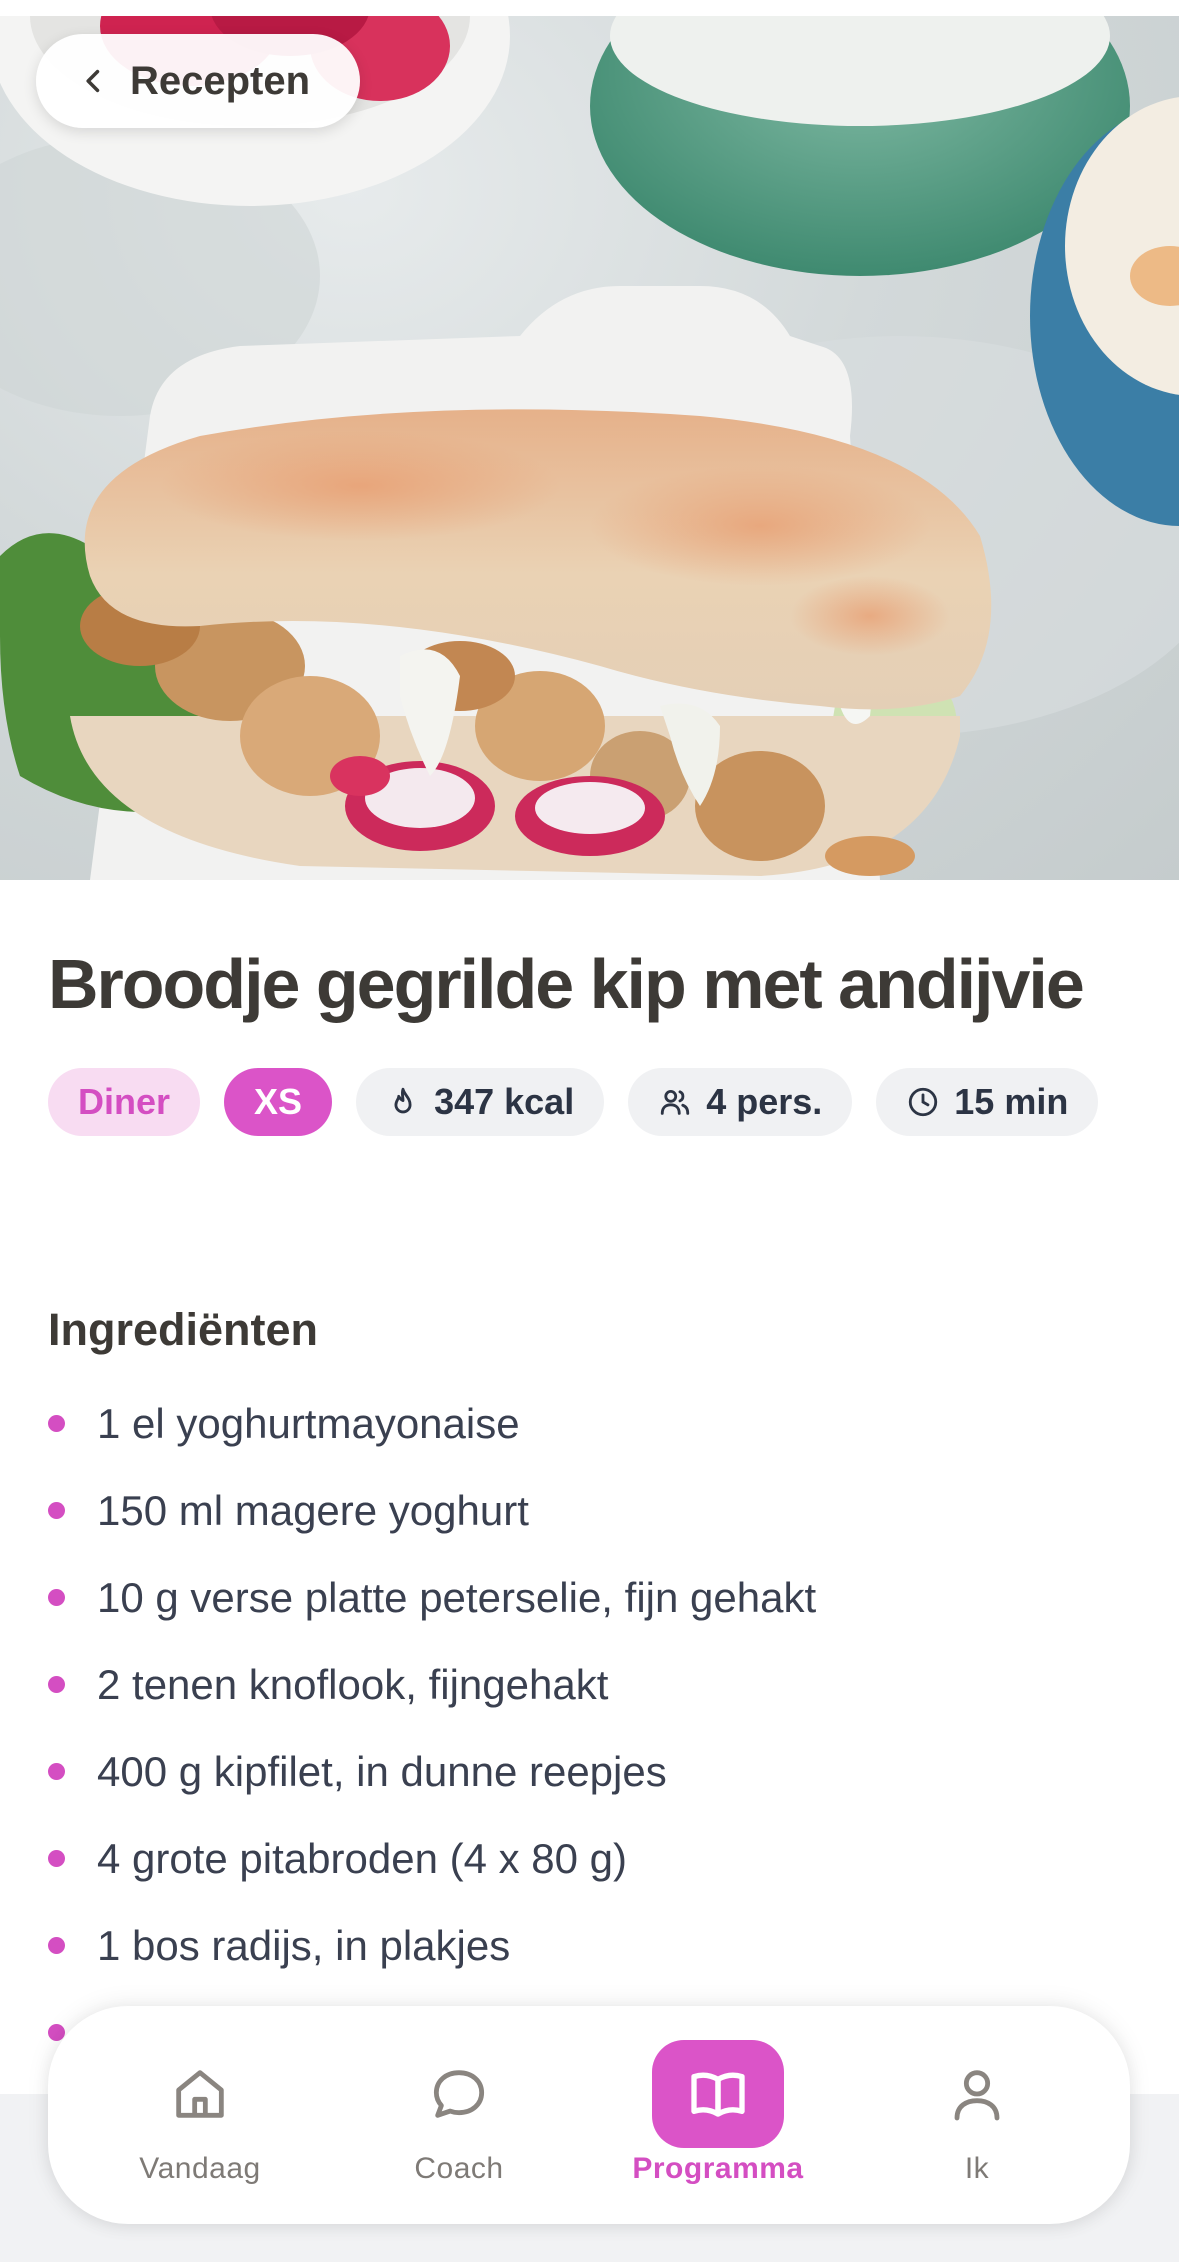  Describe the element at coordinates (220, 80) in the screenshot. I see `back-button-label: Recepten` at that location.